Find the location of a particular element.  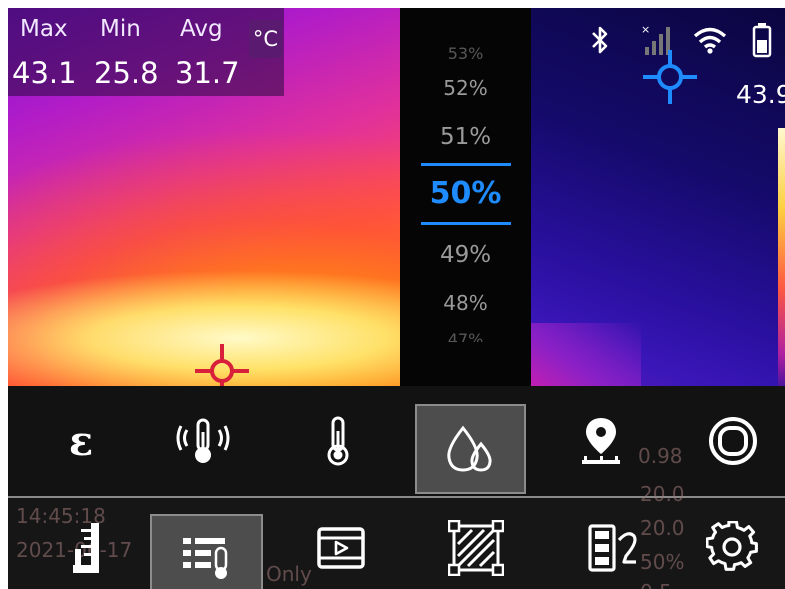

emissivity-icon: ε is located at coordinates (81, 441).